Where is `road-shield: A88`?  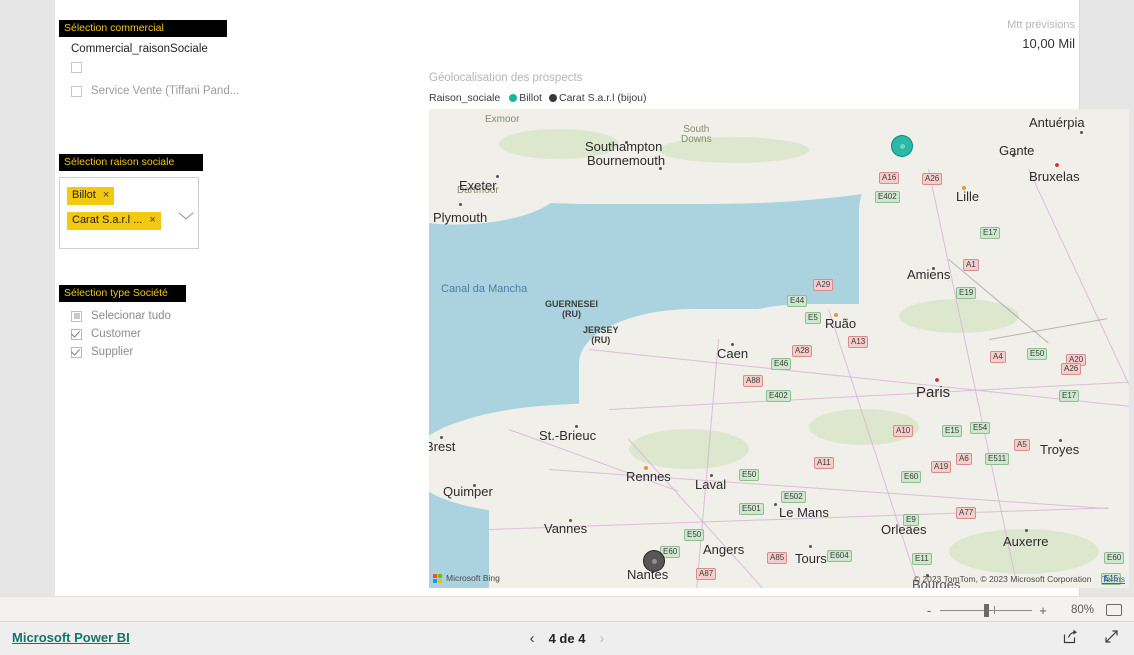 road-shield: A88 is located at coordinates (753, 381).